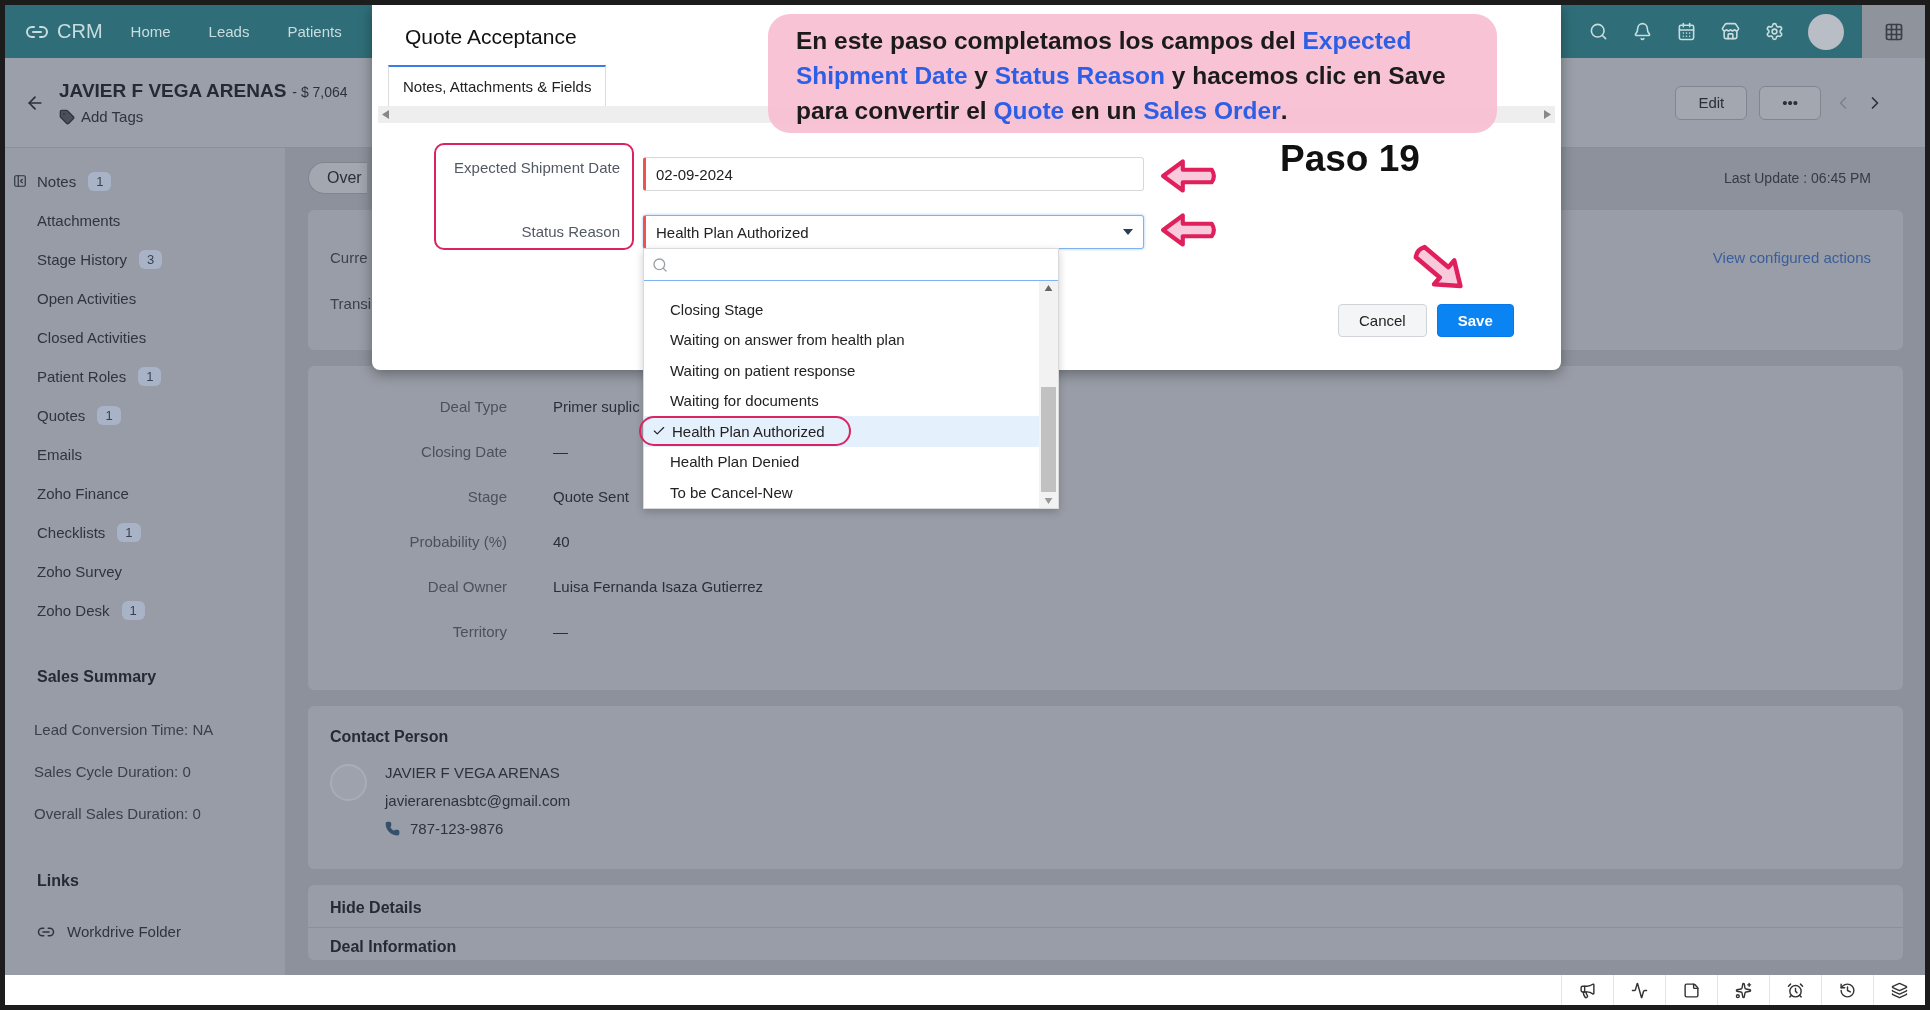 The height and width of the screenshot is (1010, 1930). I want to click on user-avatar, so click(1826, 31).